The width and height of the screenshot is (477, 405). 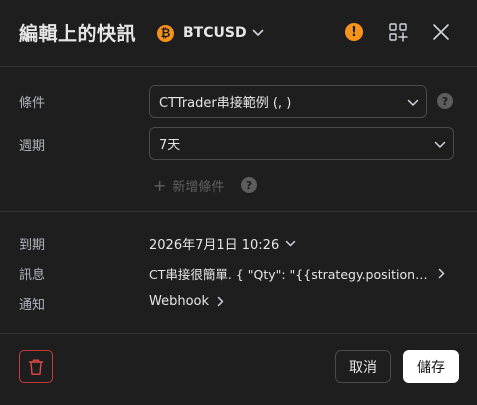 I want to click on add-to-list-icon, so click(x=398, y=32).